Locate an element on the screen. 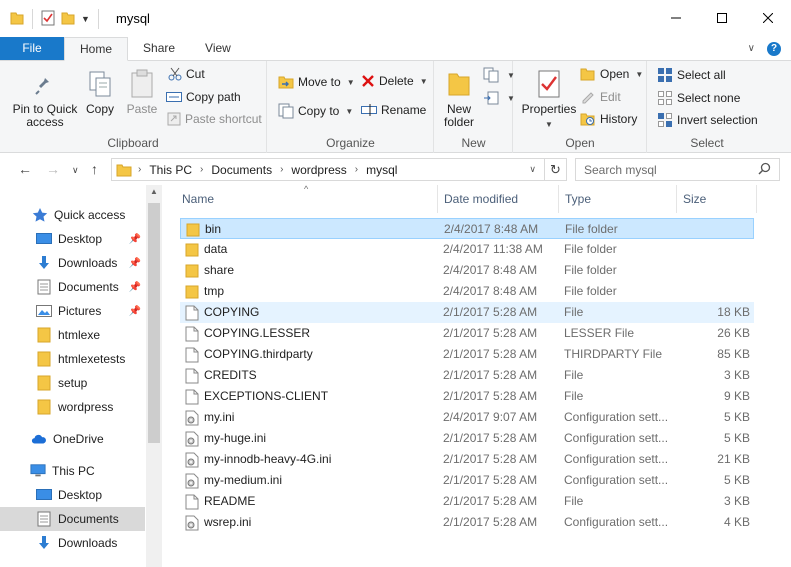 The image size is (791, 567). cut-button: Cut is located at coordinates (186, 74).